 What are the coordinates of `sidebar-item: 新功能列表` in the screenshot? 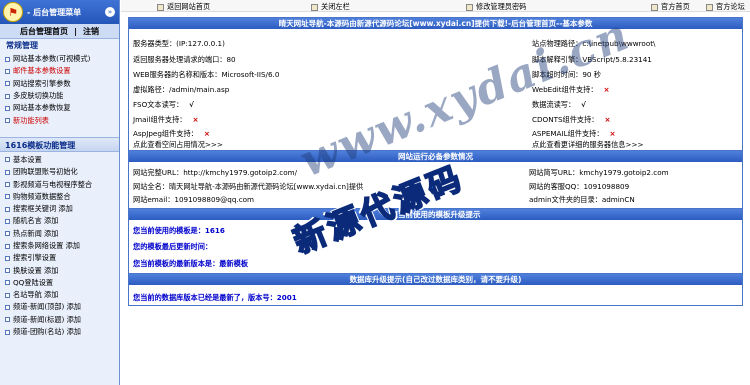 It's located at (59, 120).